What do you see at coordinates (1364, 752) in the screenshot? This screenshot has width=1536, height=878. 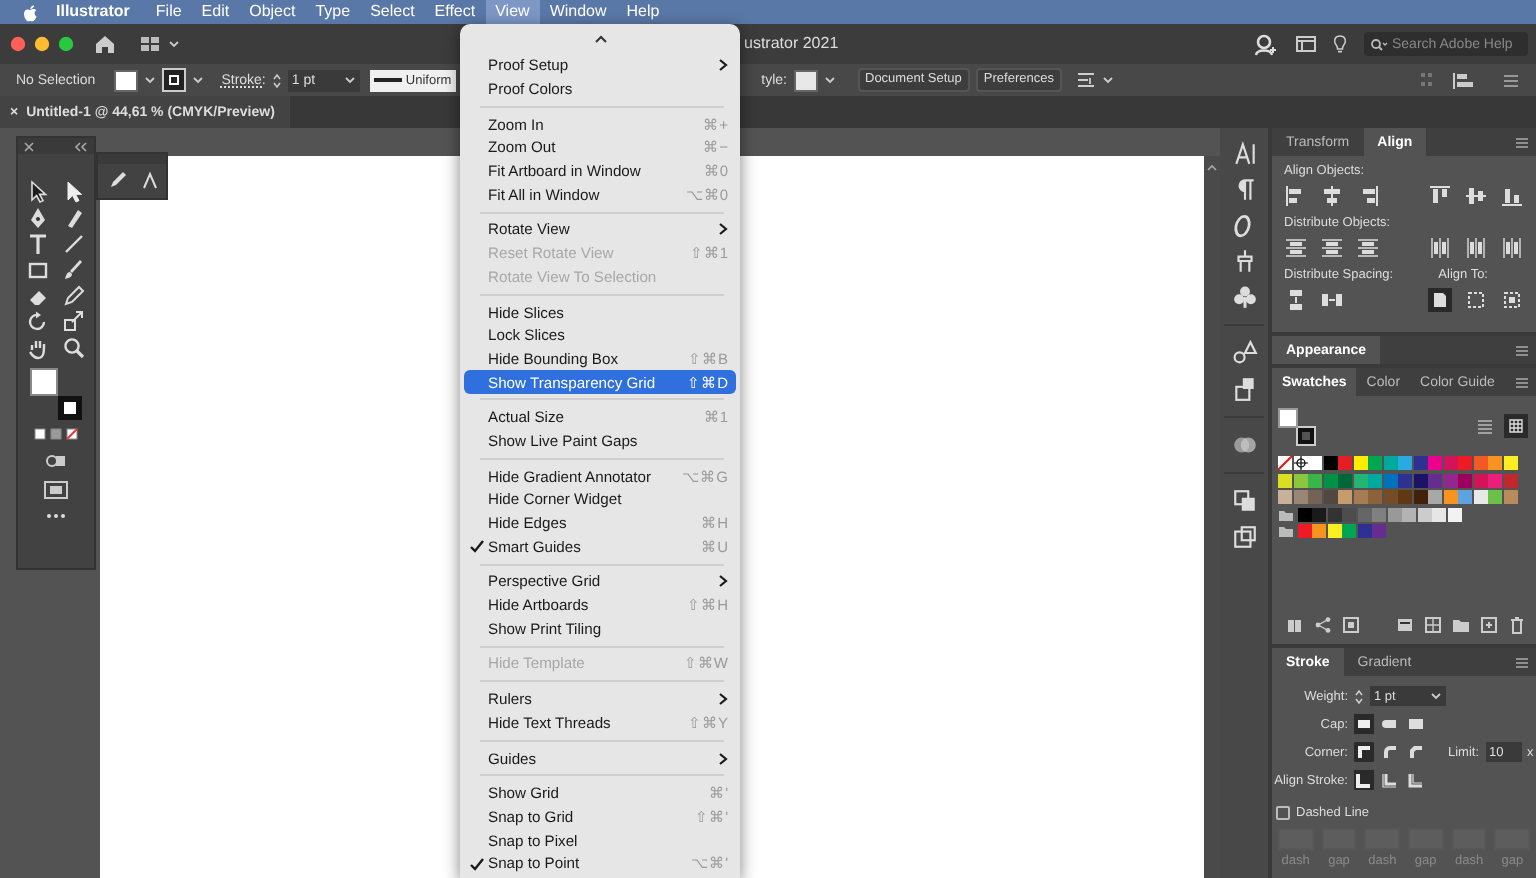 I see `miter-join-icon` at bounding box center [1364, 752].